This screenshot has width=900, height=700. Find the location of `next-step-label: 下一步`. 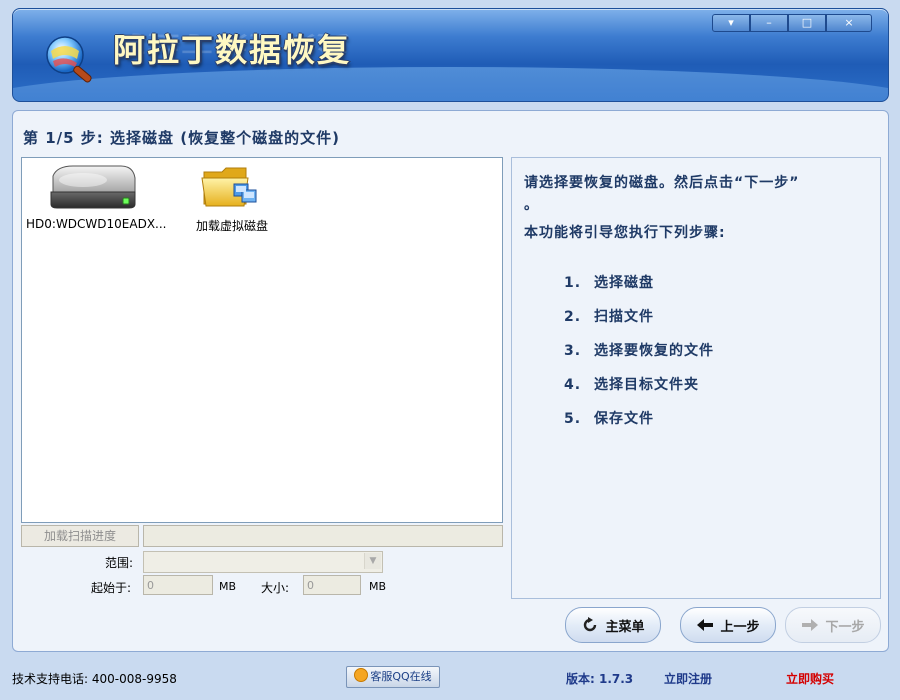

next-step-label: 下一步 is located at coordinates (845, 627).